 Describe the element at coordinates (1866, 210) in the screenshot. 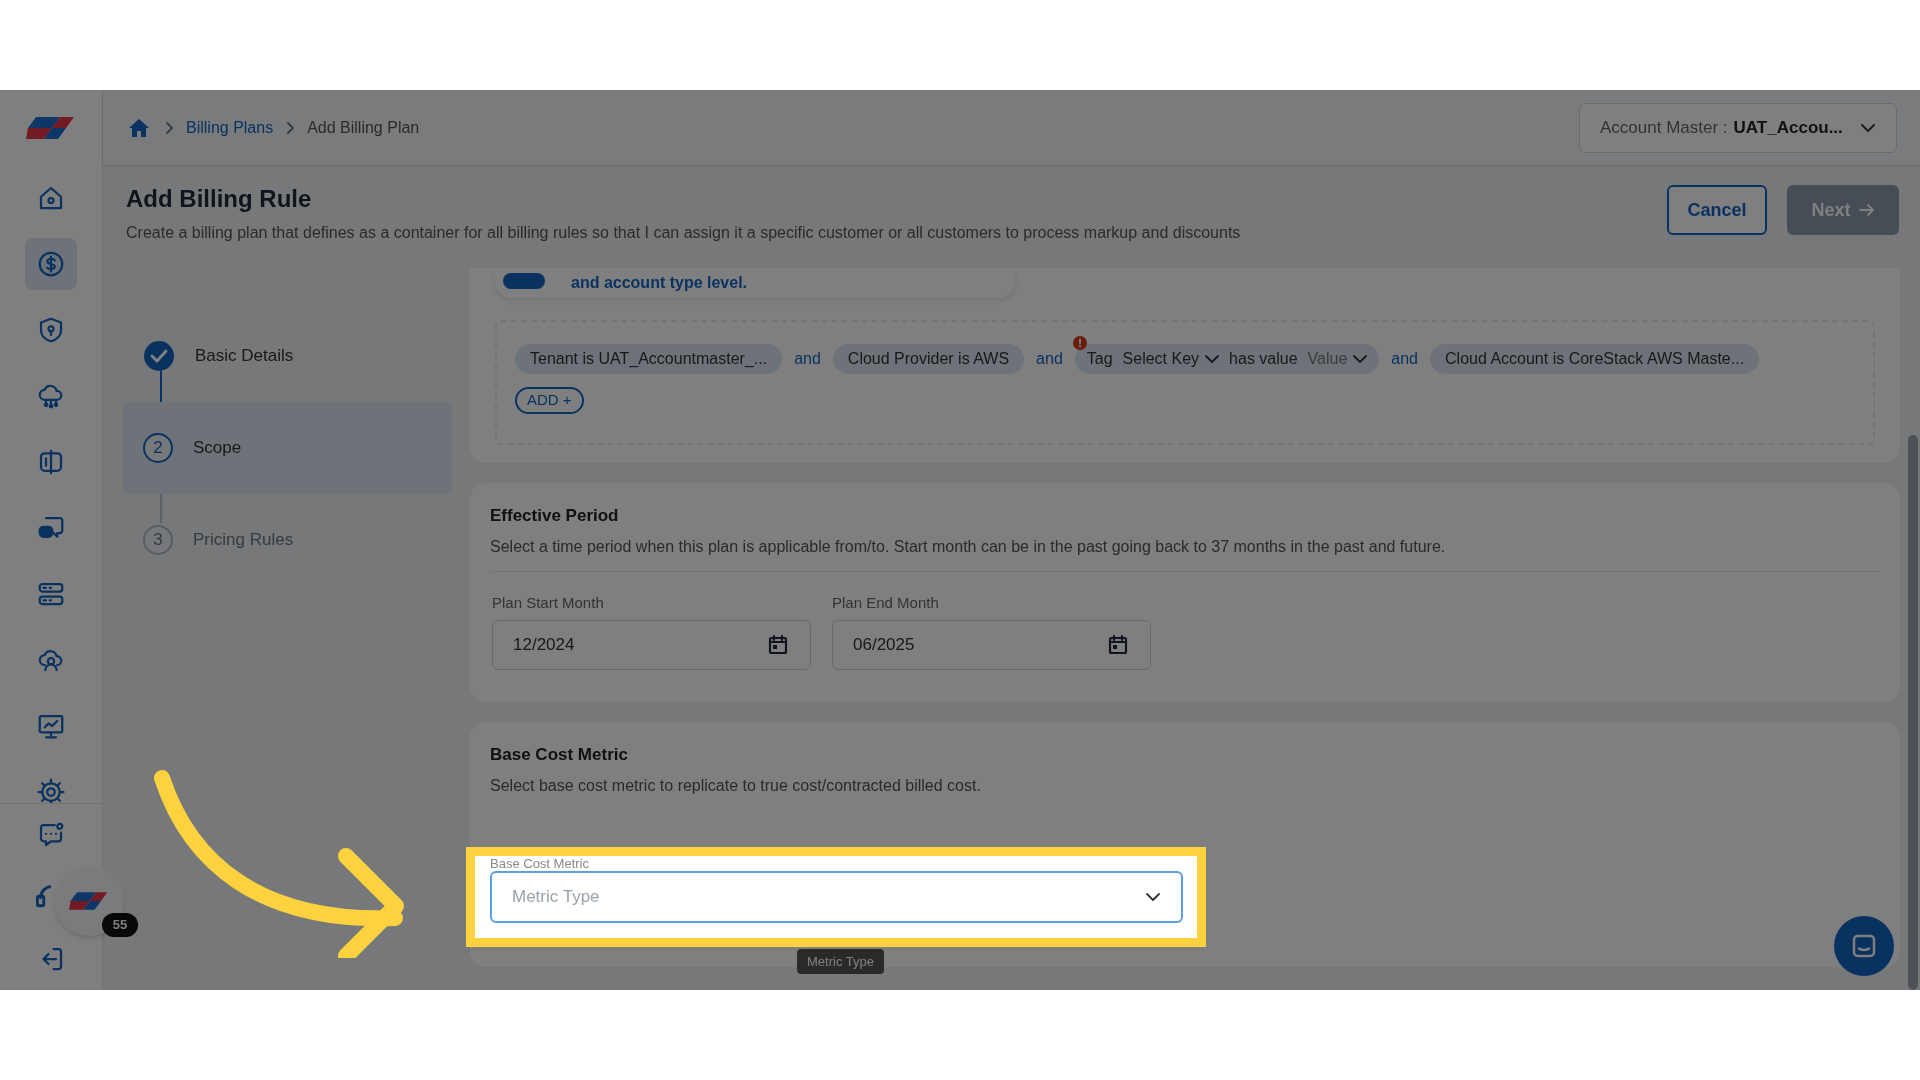

I see `arrow-right-icon` at that location.